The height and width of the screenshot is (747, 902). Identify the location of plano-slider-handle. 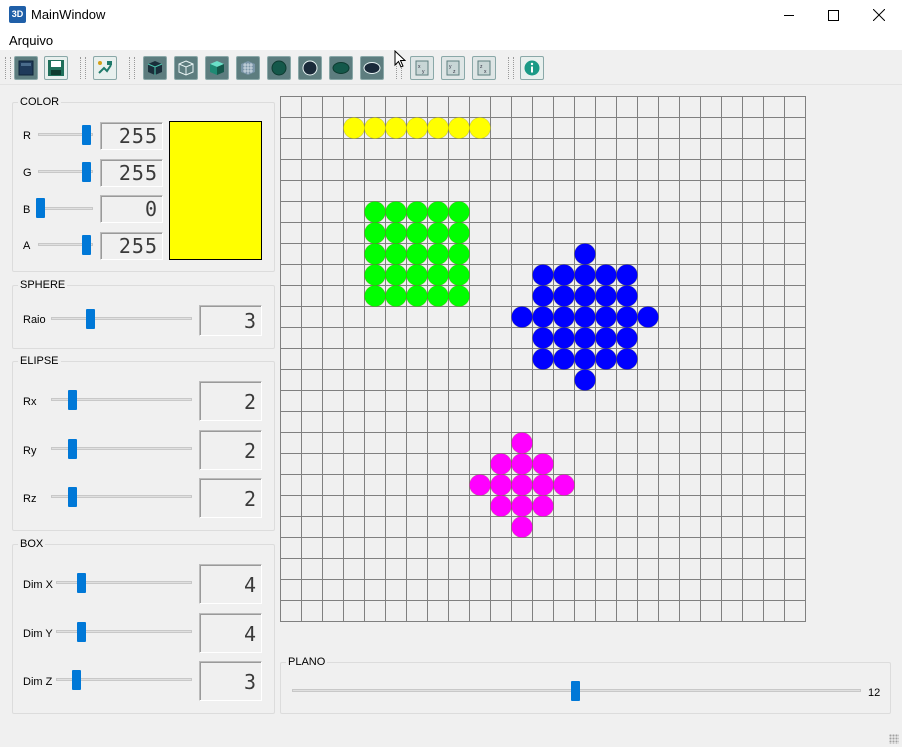
(575, 691).